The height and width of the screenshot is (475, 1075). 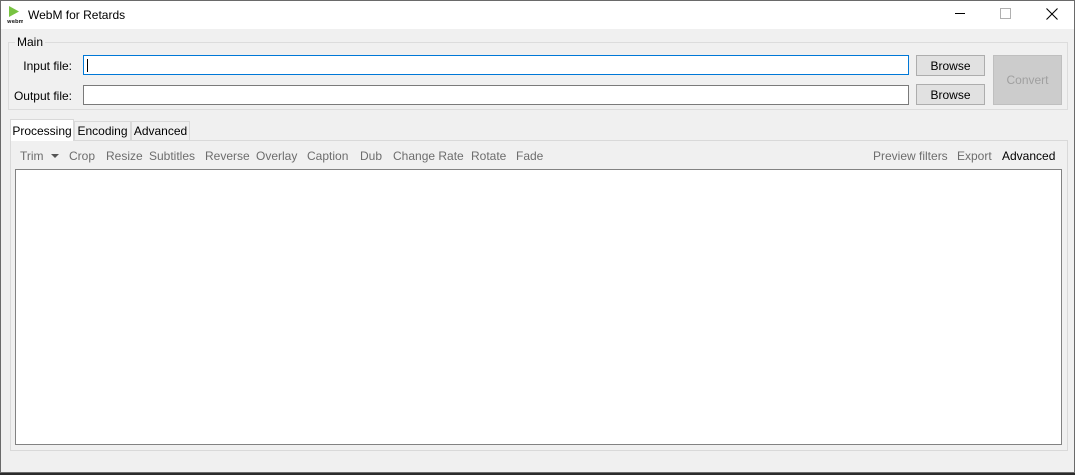 What do you see at coordinates (32, 156) in the screenshot?
I see `toolbar-trim: Trim` at bounding box center [32, 156].